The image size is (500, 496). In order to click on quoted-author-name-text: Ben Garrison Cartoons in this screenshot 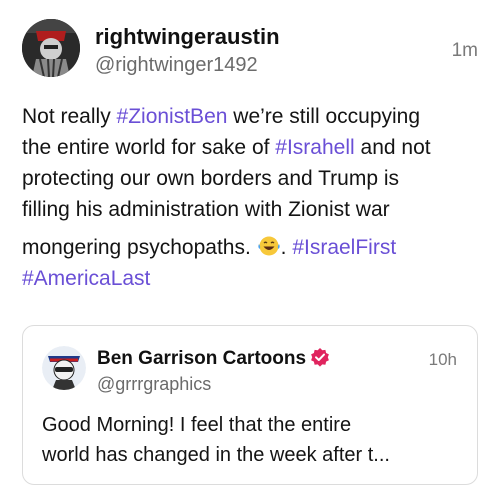, I will do `click(202, 358)`.